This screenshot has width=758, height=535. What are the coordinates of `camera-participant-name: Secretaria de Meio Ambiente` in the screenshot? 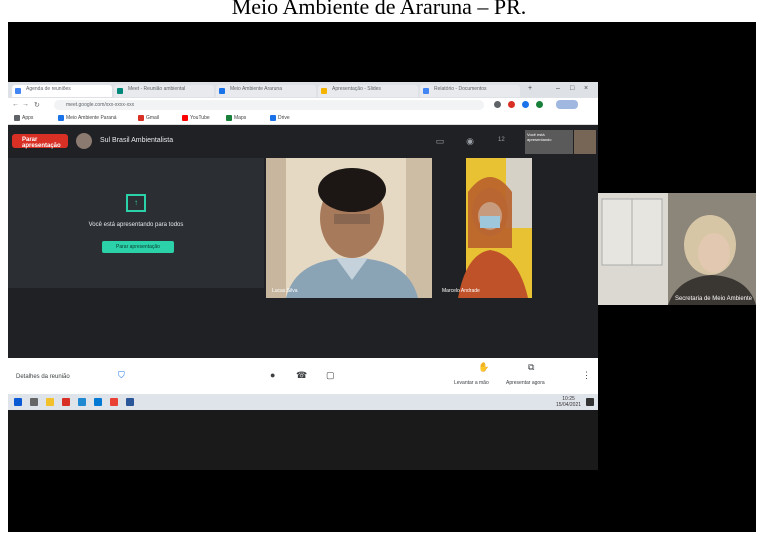 It's located at (713, 299).